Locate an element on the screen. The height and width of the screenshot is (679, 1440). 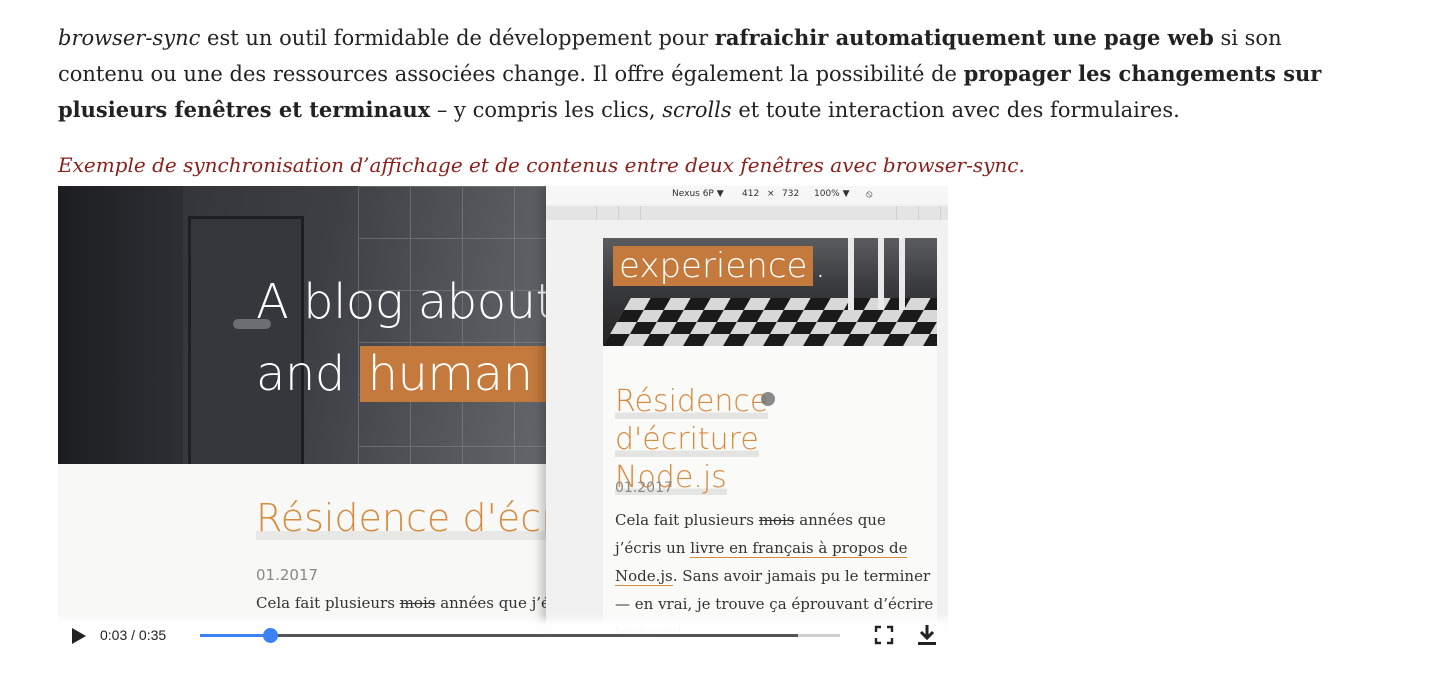
intro-text: – y compris les clics, is located at coordinates (546, 110).